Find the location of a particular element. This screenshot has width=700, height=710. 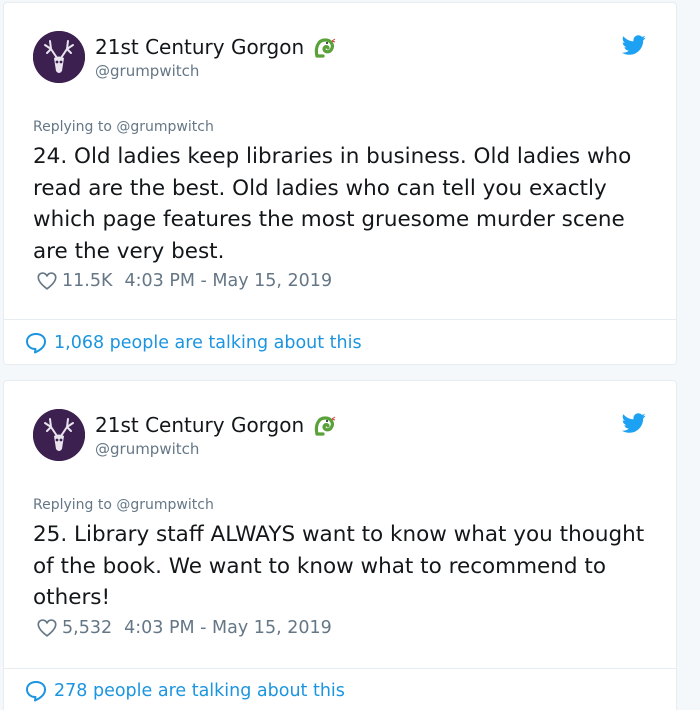

talking-link: 278 people are talking about this is located at coordinates (184, 691).